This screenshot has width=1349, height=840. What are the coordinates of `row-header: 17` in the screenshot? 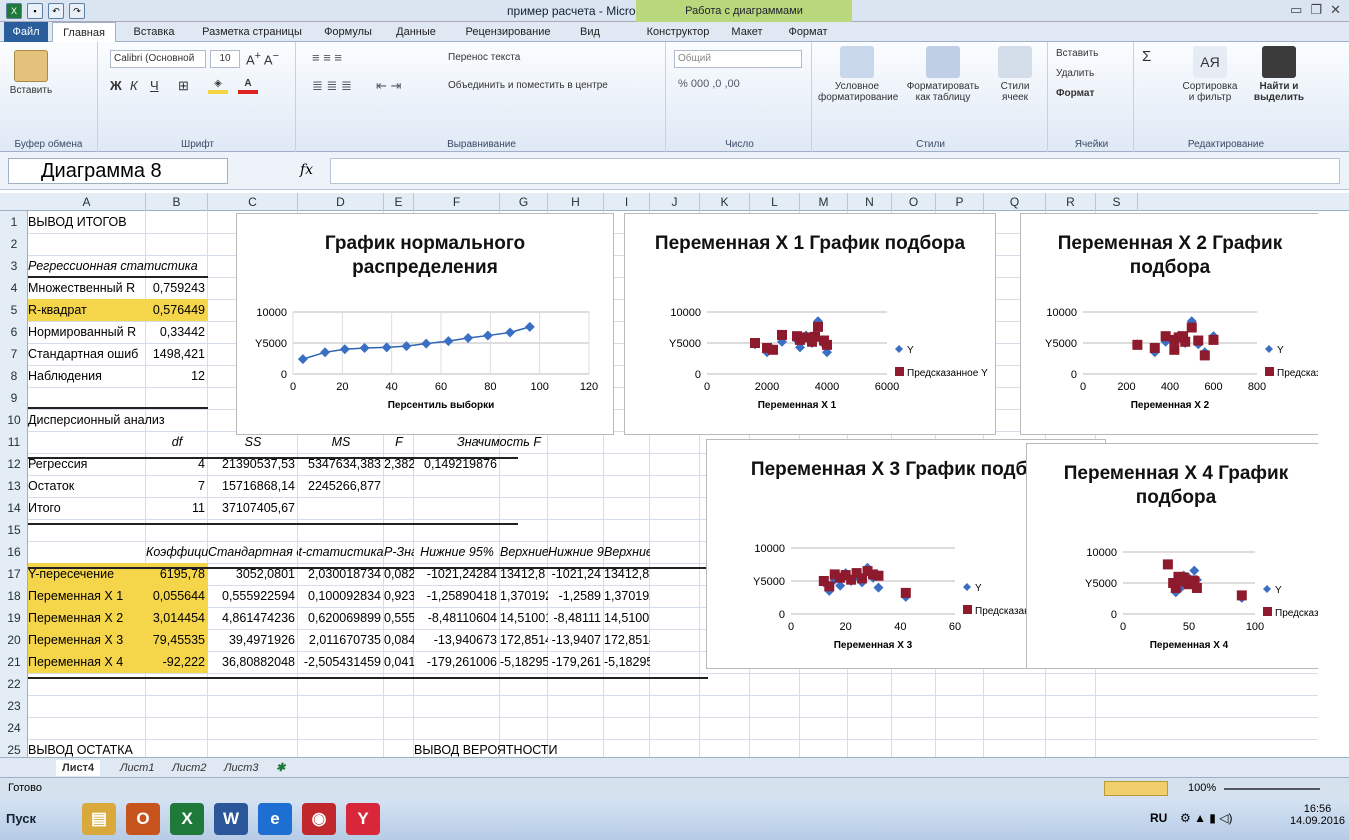 It's located at (14, 574).